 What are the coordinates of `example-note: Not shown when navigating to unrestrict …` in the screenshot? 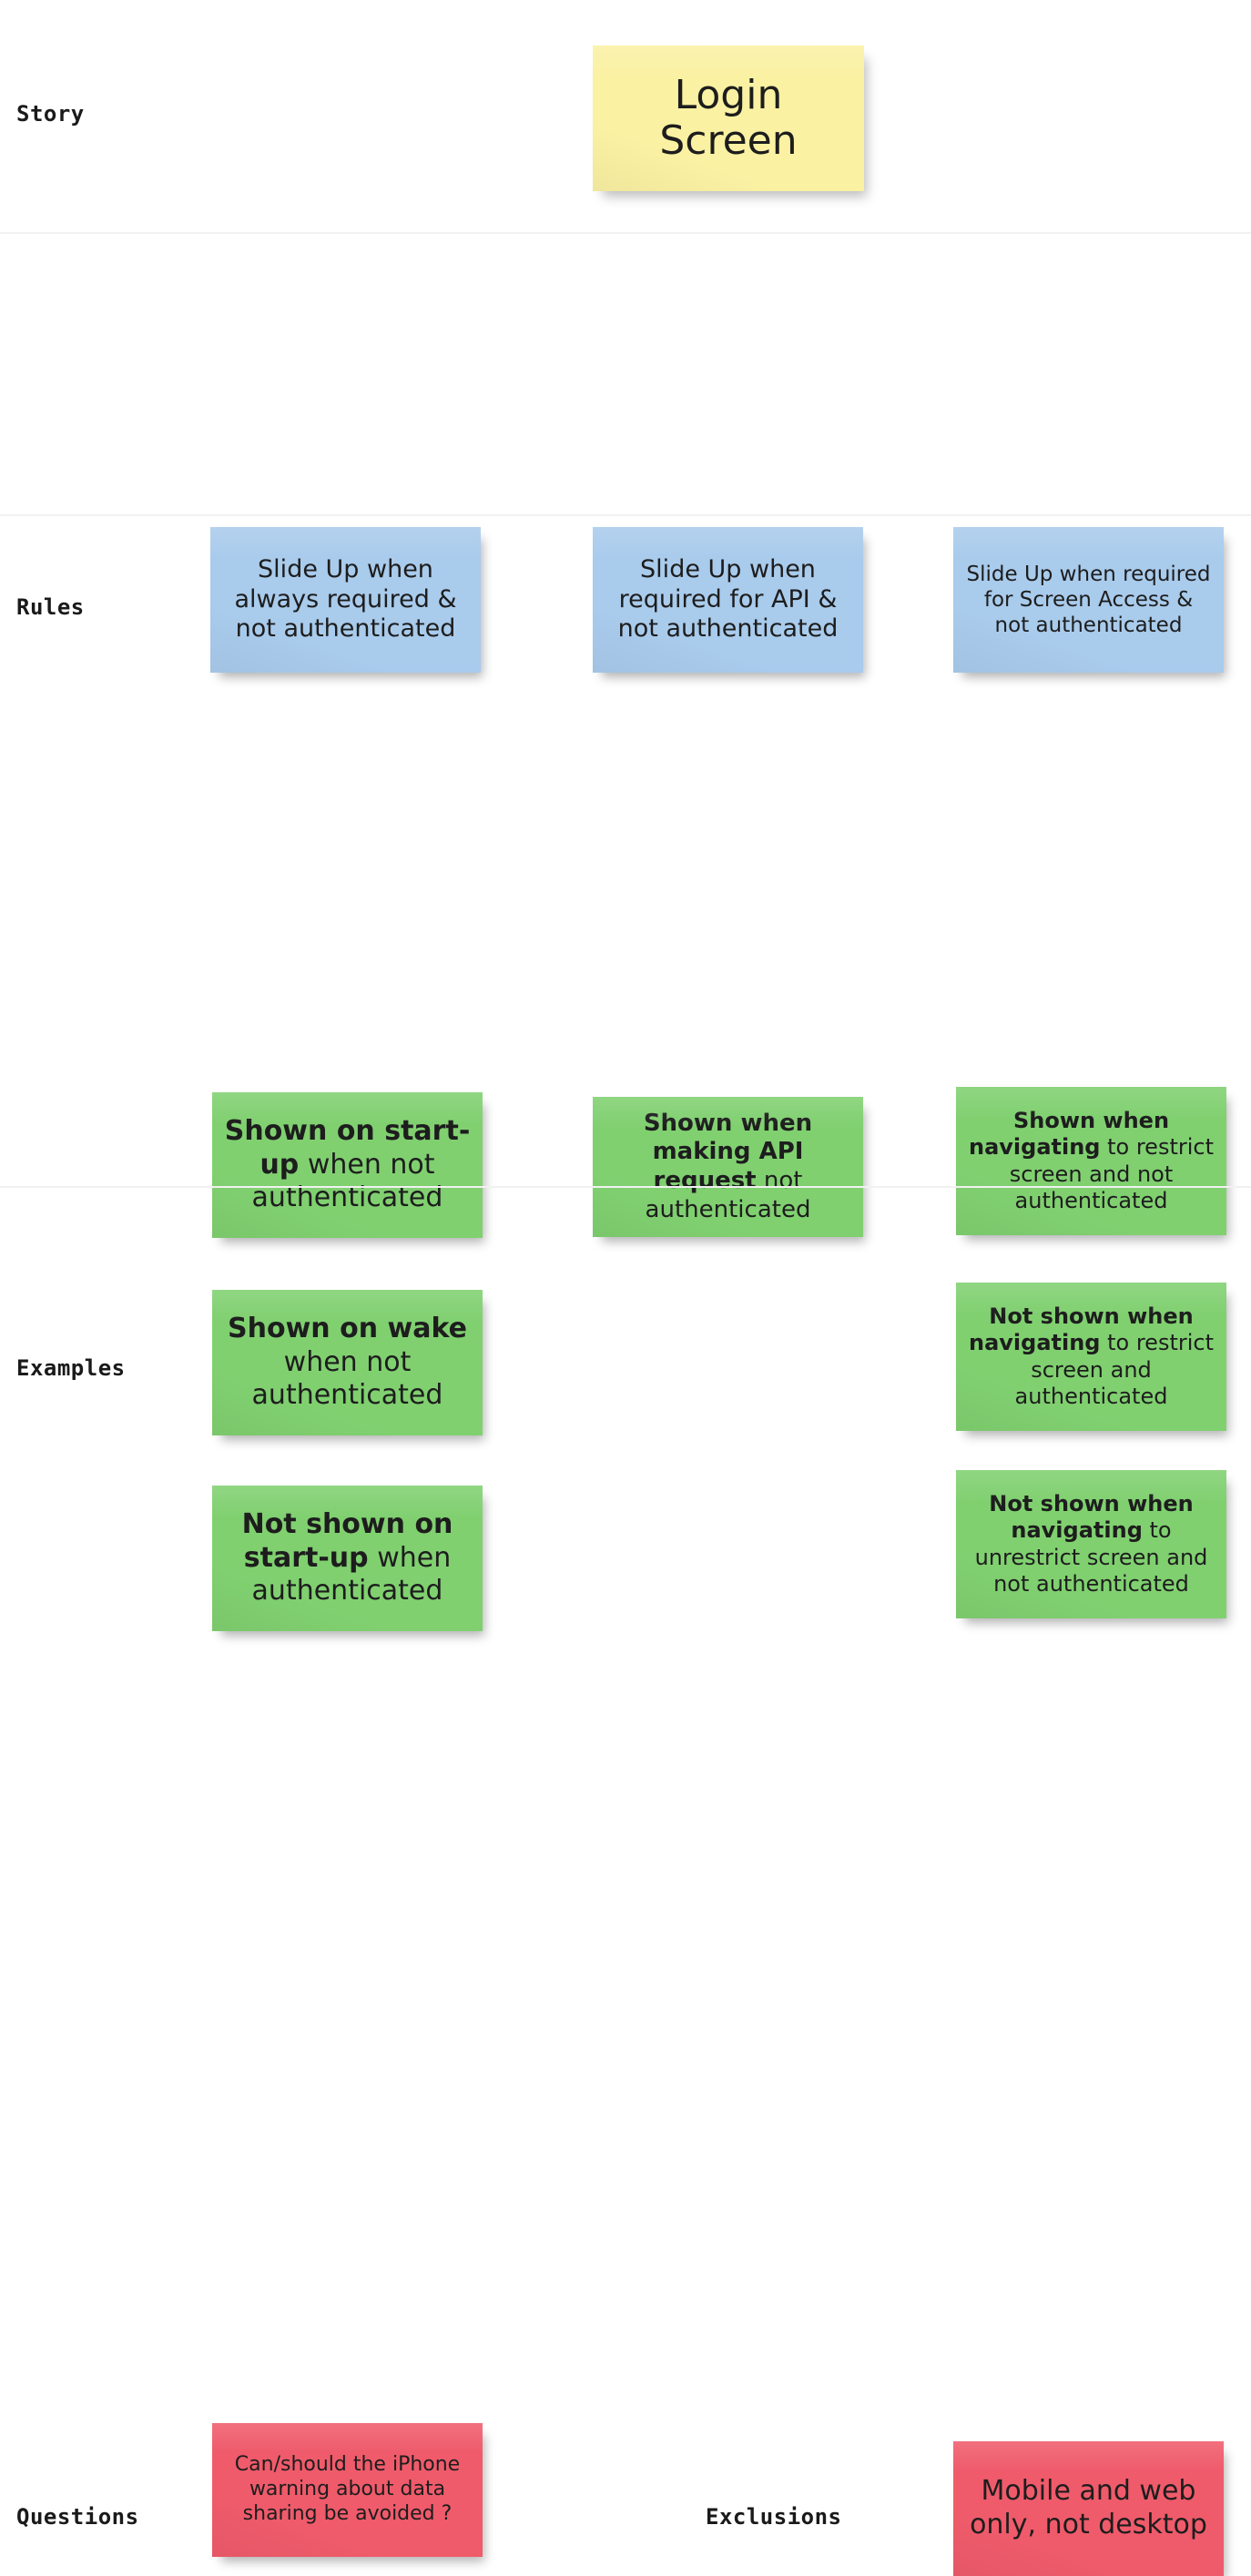 It's located at (1091, 1544).